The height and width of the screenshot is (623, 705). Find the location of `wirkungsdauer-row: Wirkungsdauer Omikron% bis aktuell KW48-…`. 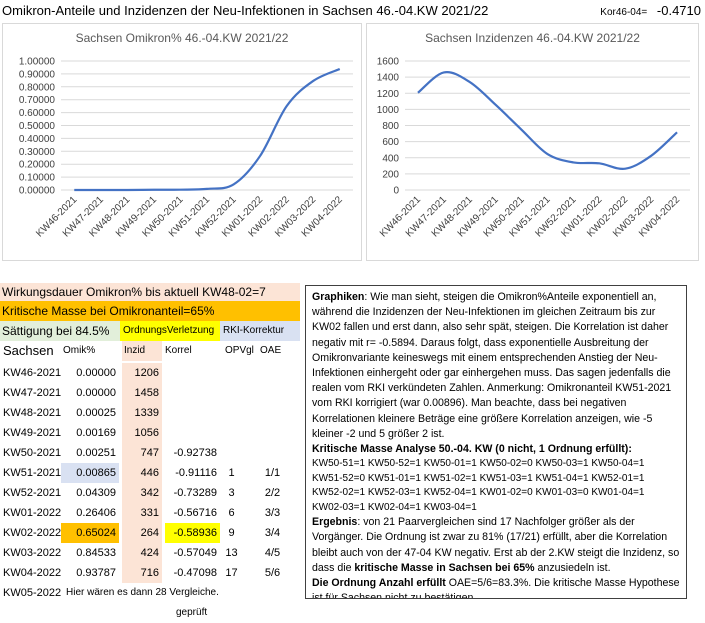

wirkungsdauer-row: Wirkungsdauer Omikron% bis aktuell KW48-… is located at coordinates (150, 292).